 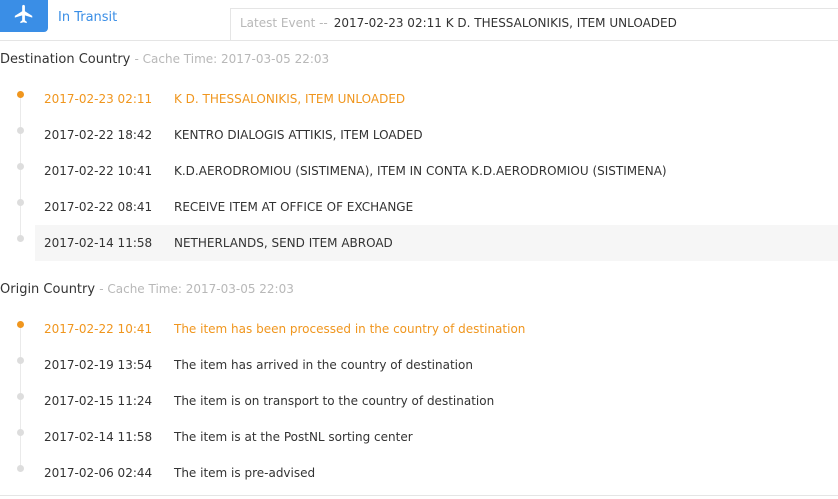 What do you see at coordinates (98, 135) in the screenshot?
I see `event-time: 2017-02-22 18:42` at bounding box center [98, 135].